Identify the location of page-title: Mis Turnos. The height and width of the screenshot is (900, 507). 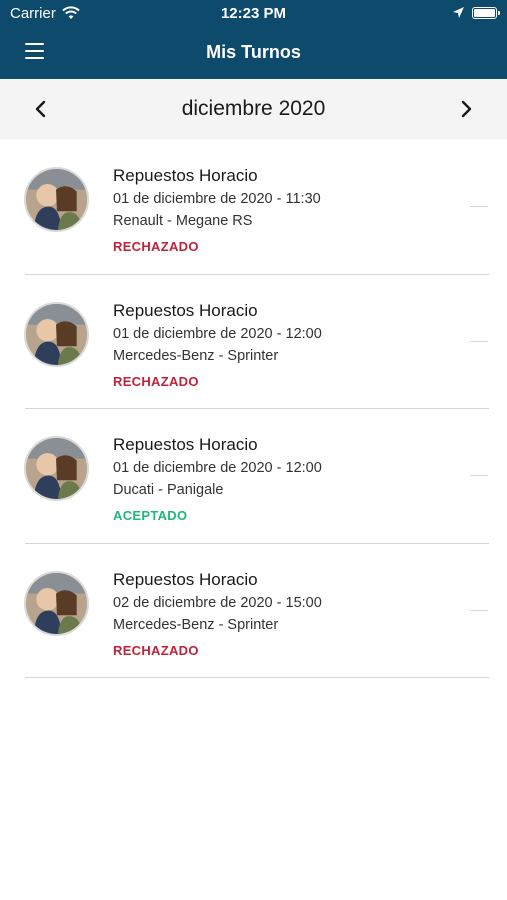
(253, 52).